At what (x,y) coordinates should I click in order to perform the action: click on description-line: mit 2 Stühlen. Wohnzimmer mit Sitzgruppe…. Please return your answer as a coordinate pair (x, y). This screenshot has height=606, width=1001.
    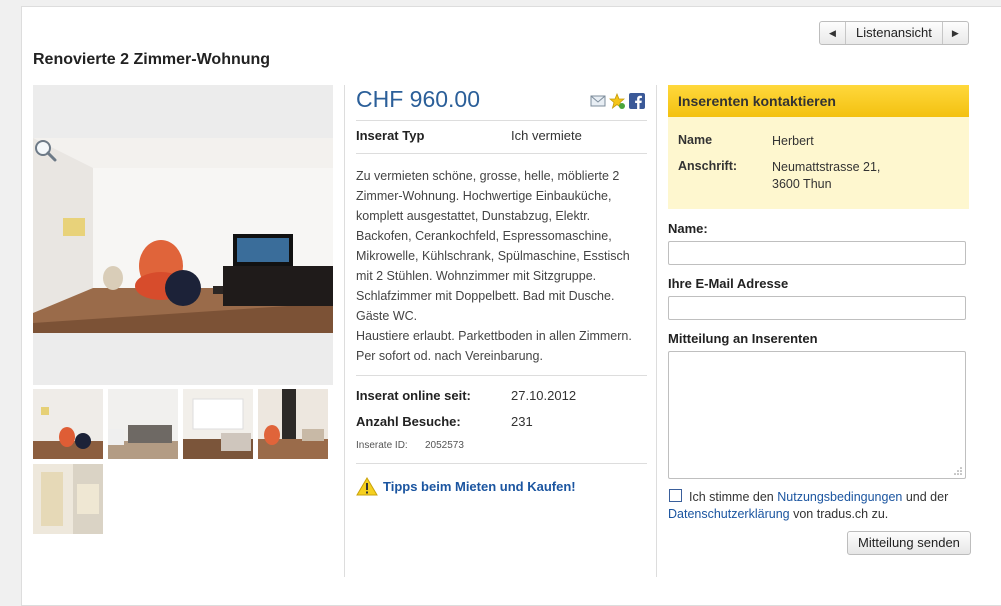
    Looking at the image, I should click on (476, 276).